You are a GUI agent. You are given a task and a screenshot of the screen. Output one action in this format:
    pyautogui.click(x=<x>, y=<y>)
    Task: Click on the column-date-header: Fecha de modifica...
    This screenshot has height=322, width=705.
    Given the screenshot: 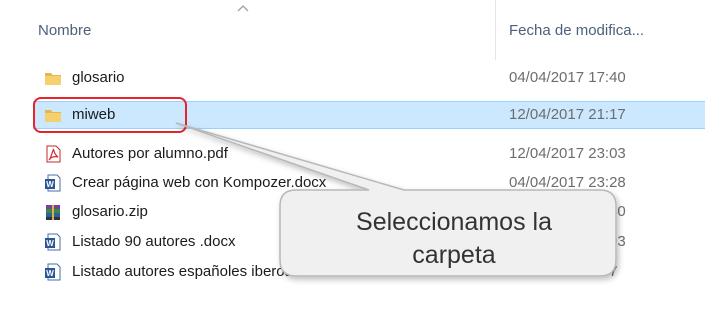 What is the action you would take?
    pyautogui.click(x=576, y=30)
    